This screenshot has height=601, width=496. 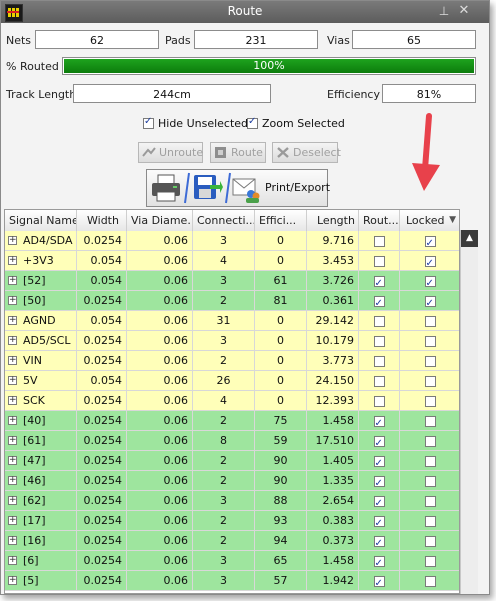 I want to click on zoom-selected-checkbox, so click(x=252, y=122).